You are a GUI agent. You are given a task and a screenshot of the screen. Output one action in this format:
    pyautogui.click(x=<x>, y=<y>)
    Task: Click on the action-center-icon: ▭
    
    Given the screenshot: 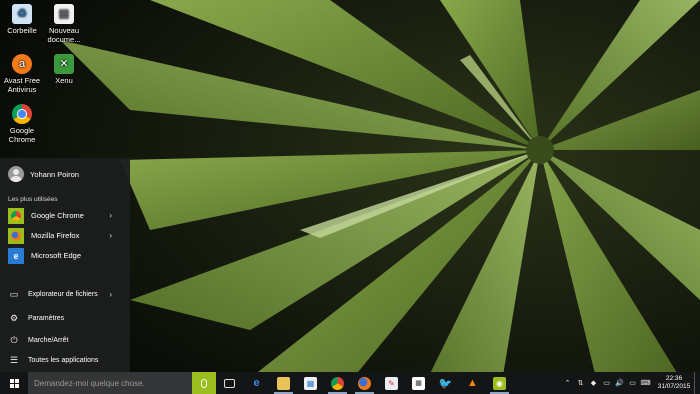 What is the action you would take?
    pyautogui.click(x=632, y=383)
    